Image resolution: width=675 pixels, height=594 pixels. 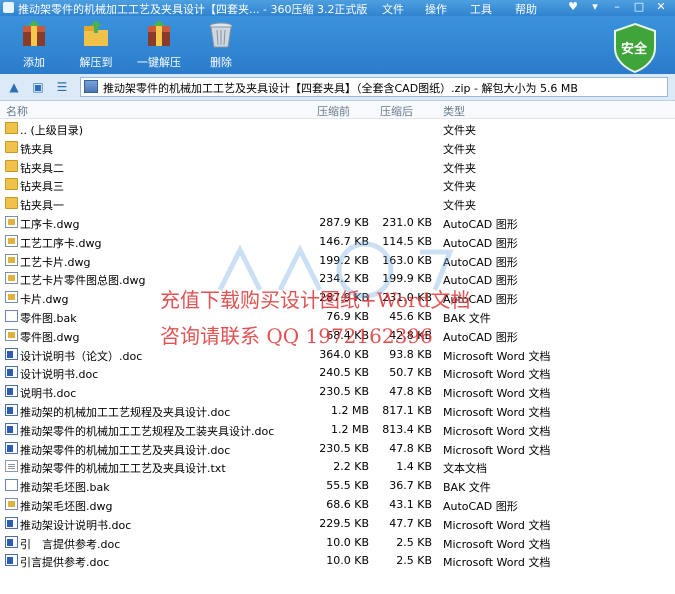 What do you see at coordinates (96, 35) in the screenshot?
I see `extract-to-icon` at bounding box center [96, 35].